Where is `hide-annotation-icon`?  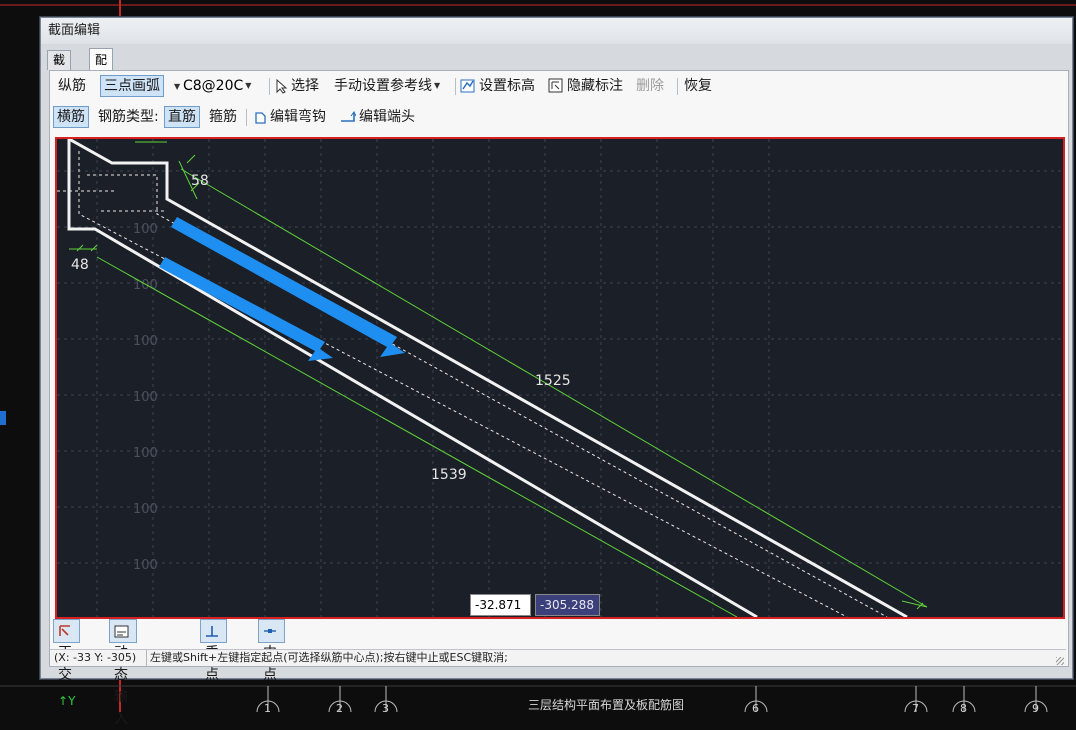
hide-annotation-icon is located at coordinates (555, 85).